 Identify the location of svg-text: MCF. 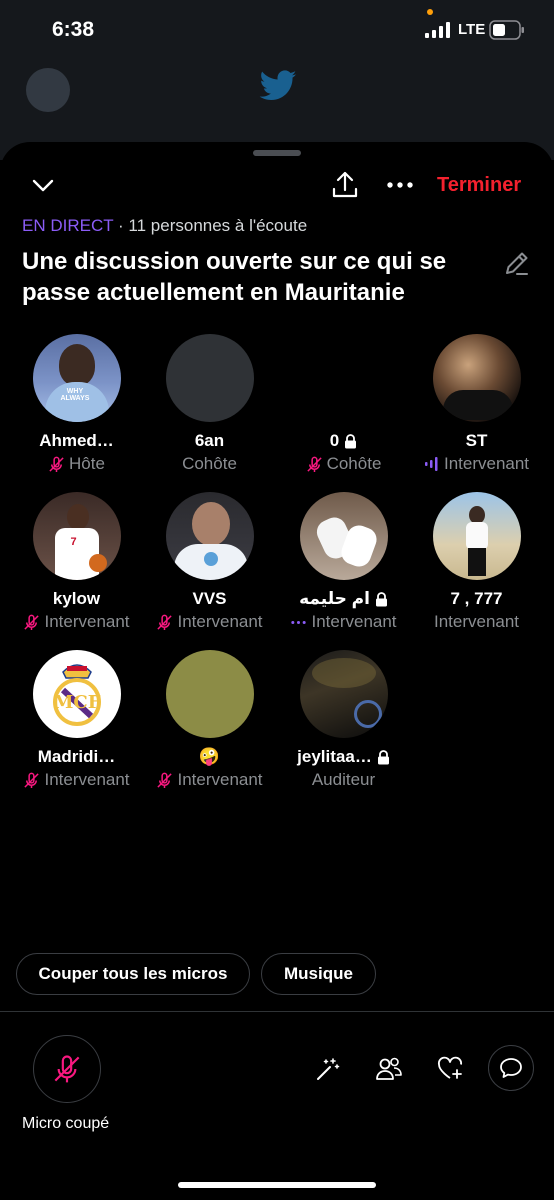
(76, 702).